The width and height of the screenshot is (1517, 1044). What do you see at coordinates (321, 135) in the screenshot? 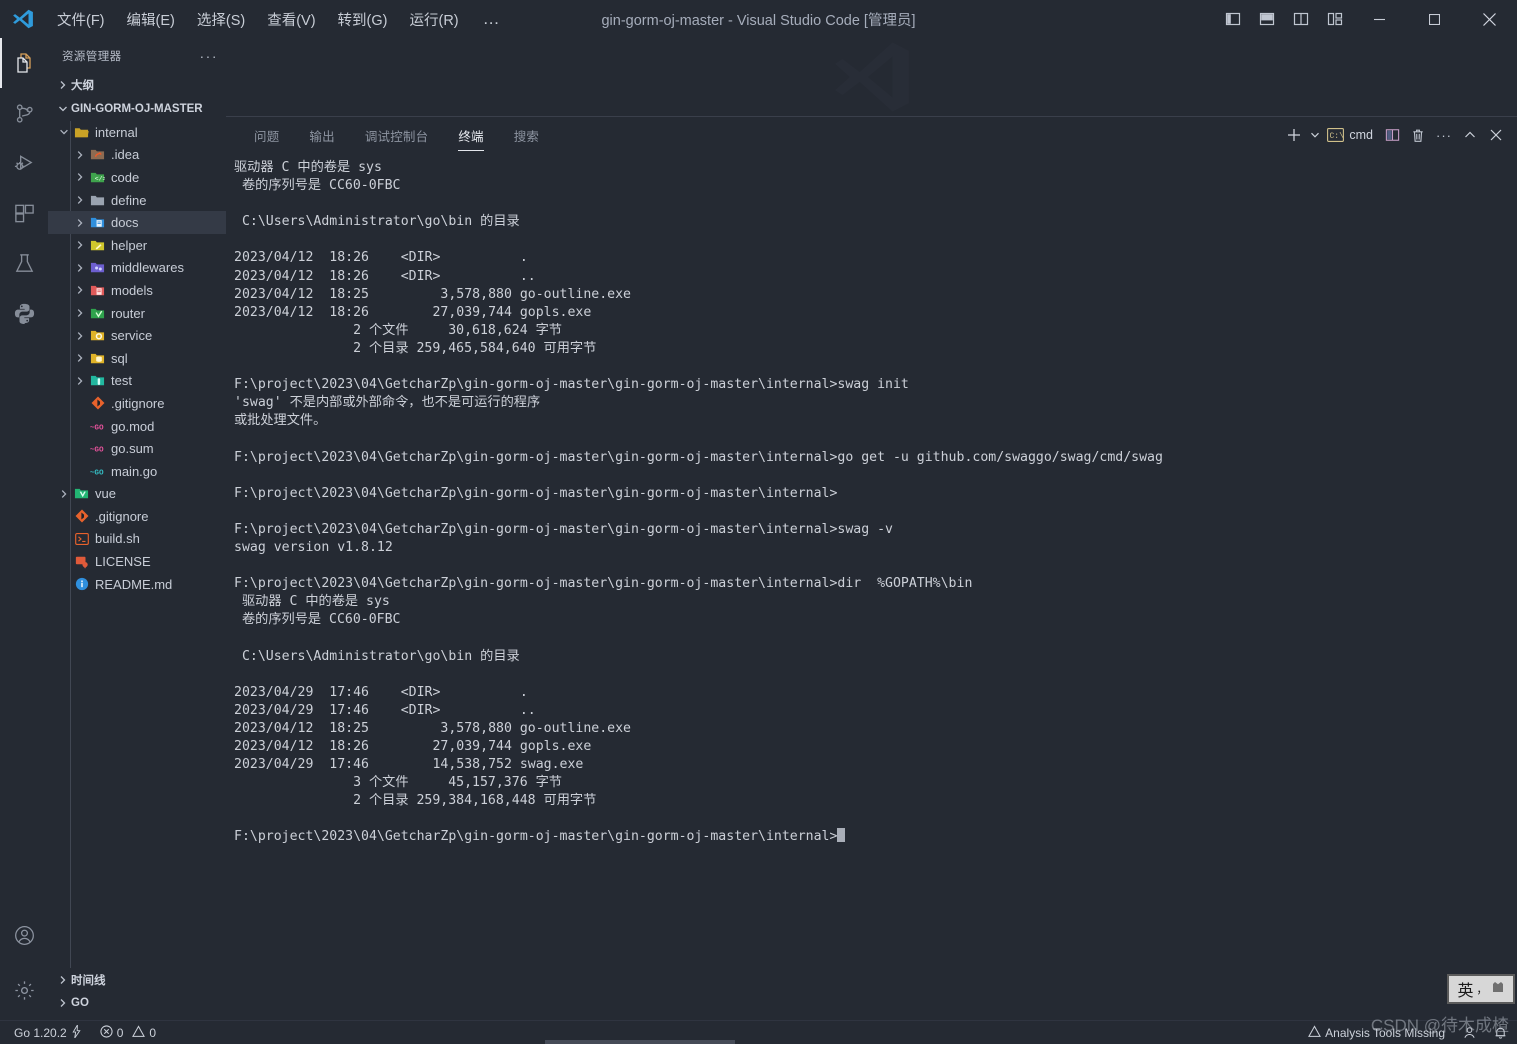
I see `tab-output: 输出` at bounding box center [321, 135].